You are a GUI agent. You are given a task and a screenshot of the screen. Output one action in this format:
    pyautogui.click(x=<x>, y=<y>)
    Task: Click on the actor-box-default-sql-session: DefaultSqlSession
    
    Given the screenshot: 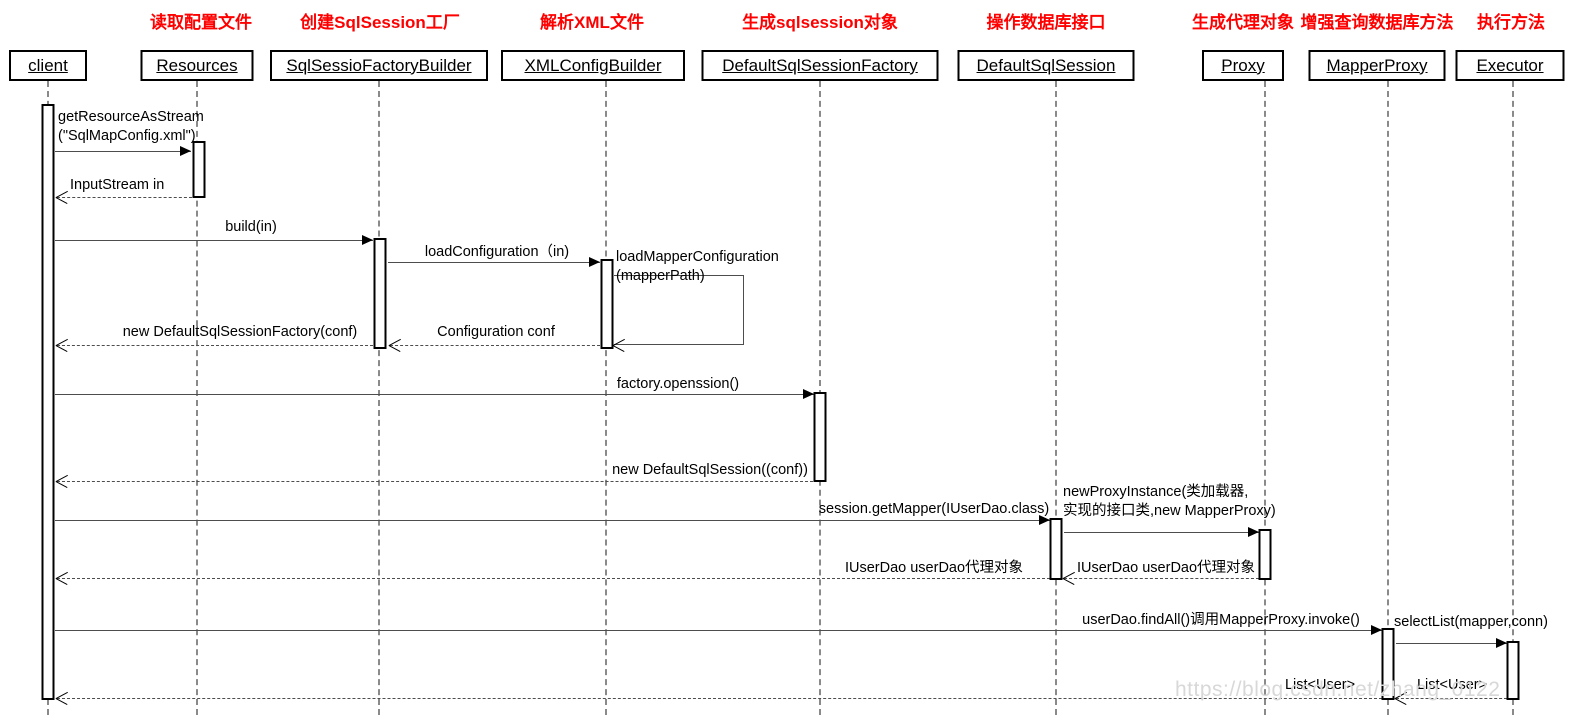 What is the action you would take?
    pyautogui.click(x=1046, y=65)
    